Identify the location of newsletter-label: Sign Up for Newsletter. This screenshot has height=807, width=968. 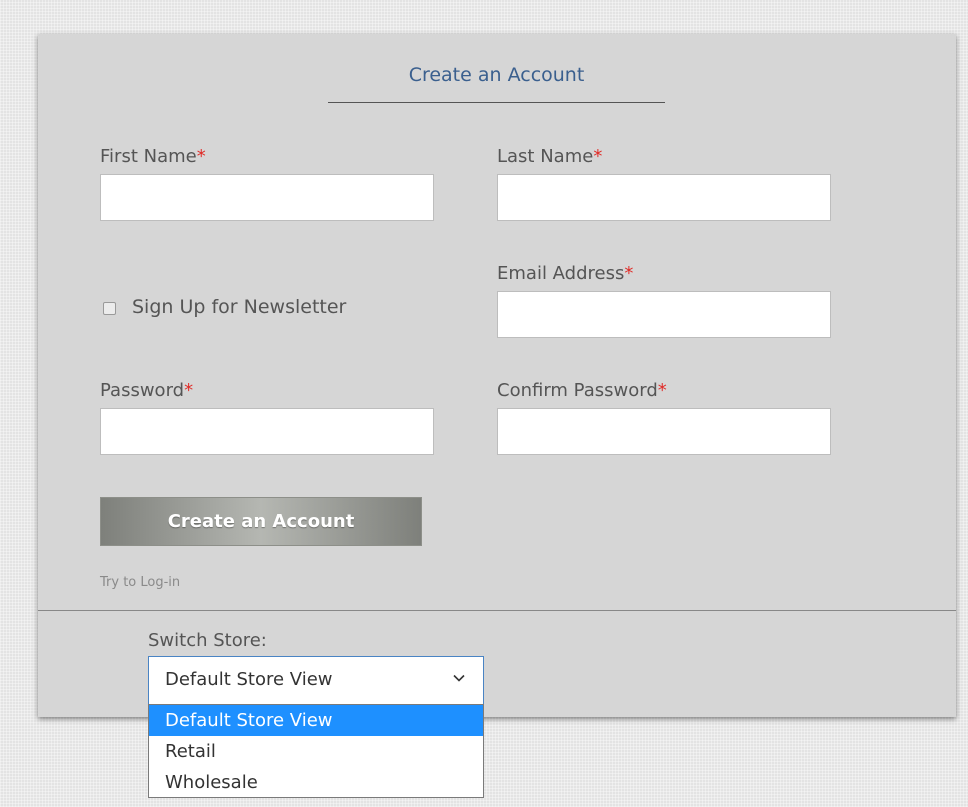
(239, 307).